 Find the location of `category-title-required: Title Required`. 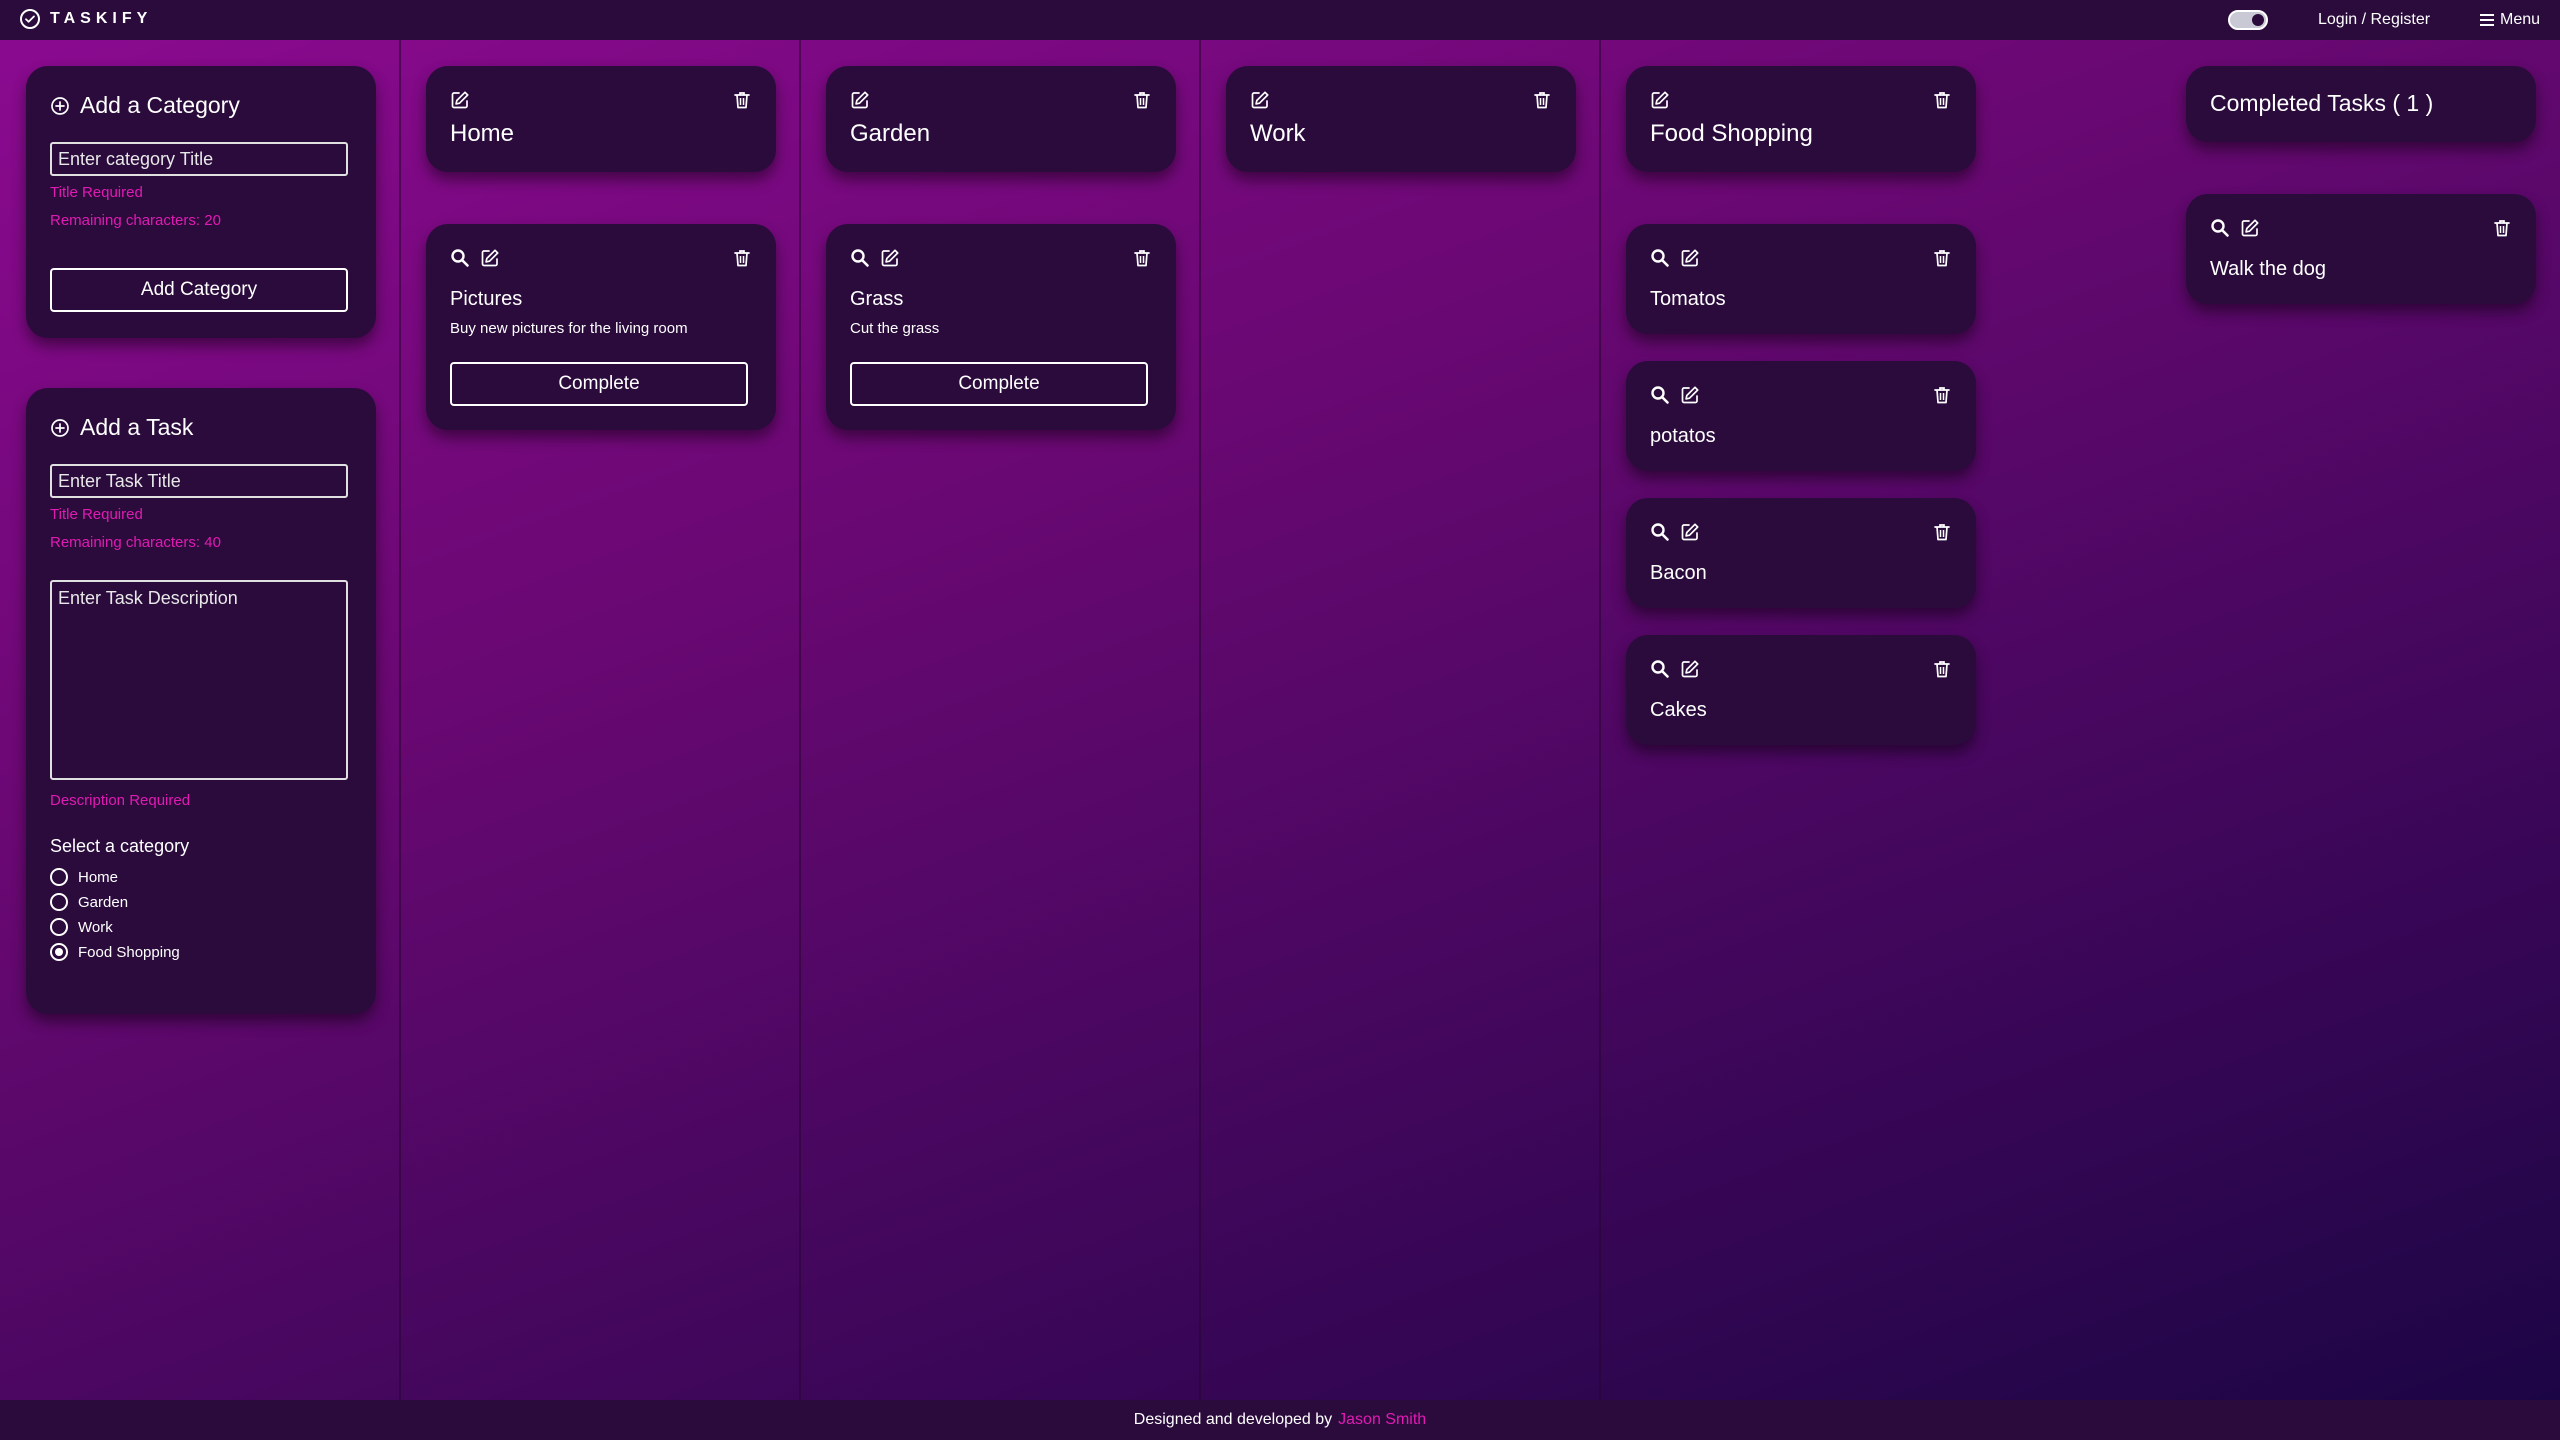

category-title-required: Title Required is located at coordinates (96, 192).